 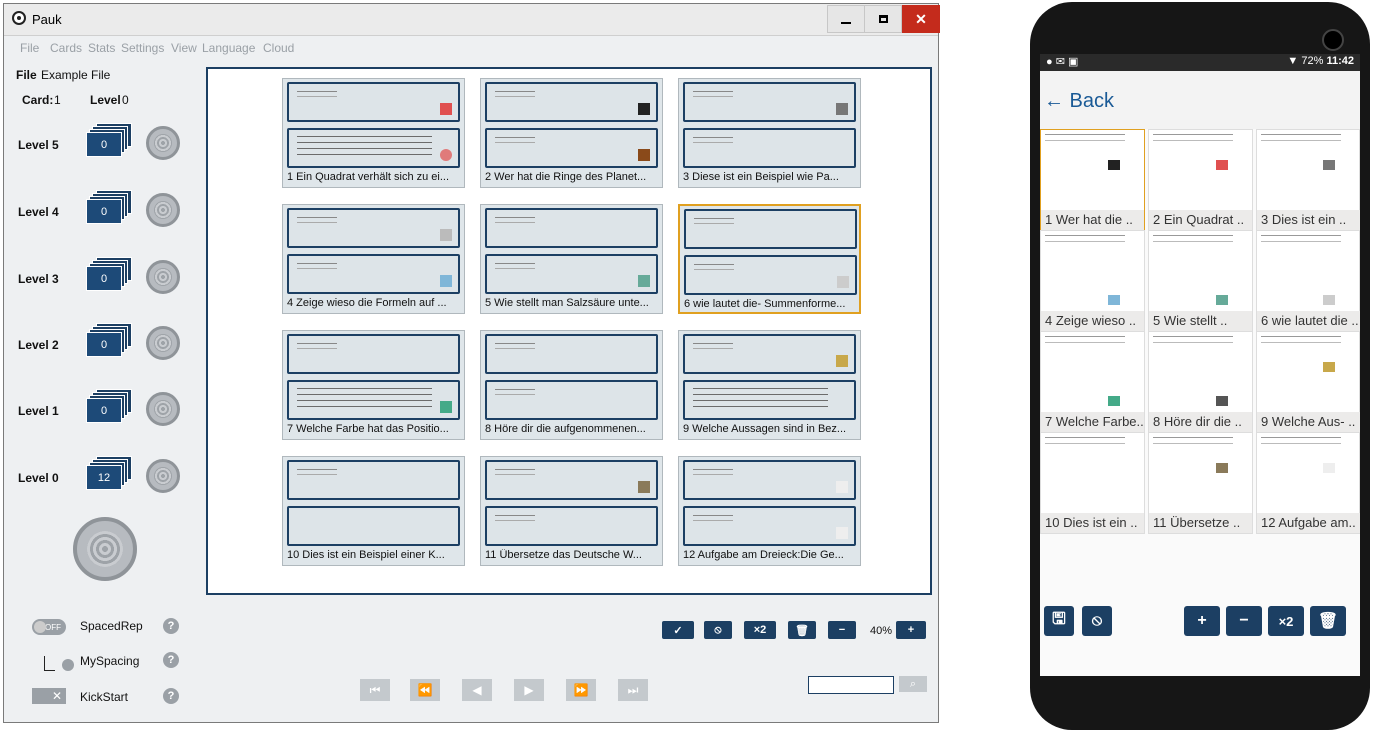 I want to click on learn-brain-icon, so click(x=105, y=549).